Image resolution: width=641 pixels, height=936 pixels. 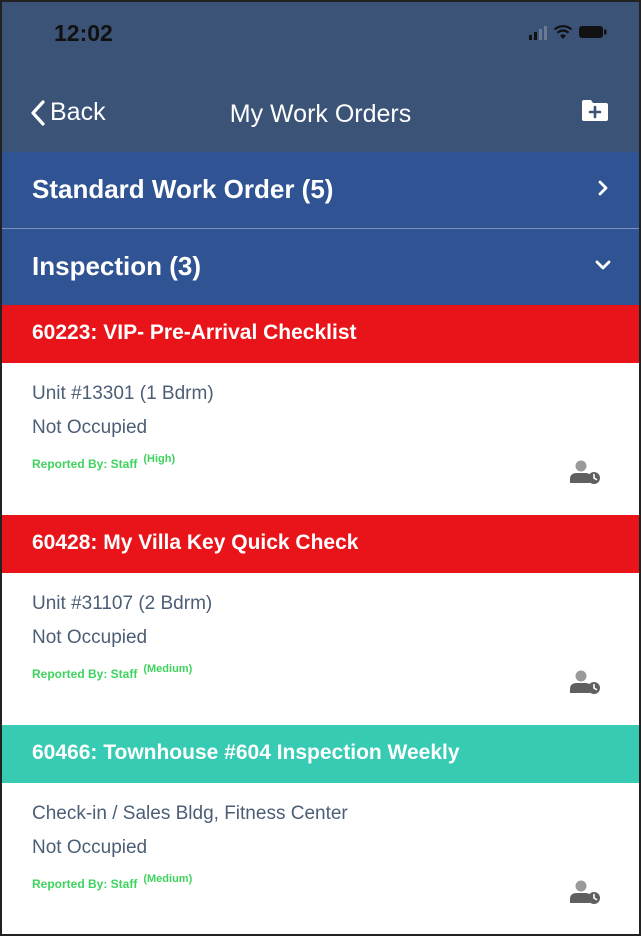 What do you see at coordinates (603, 265) in the screenshot?
I see `chevron-down-icon` at bounding box center [603, 265].